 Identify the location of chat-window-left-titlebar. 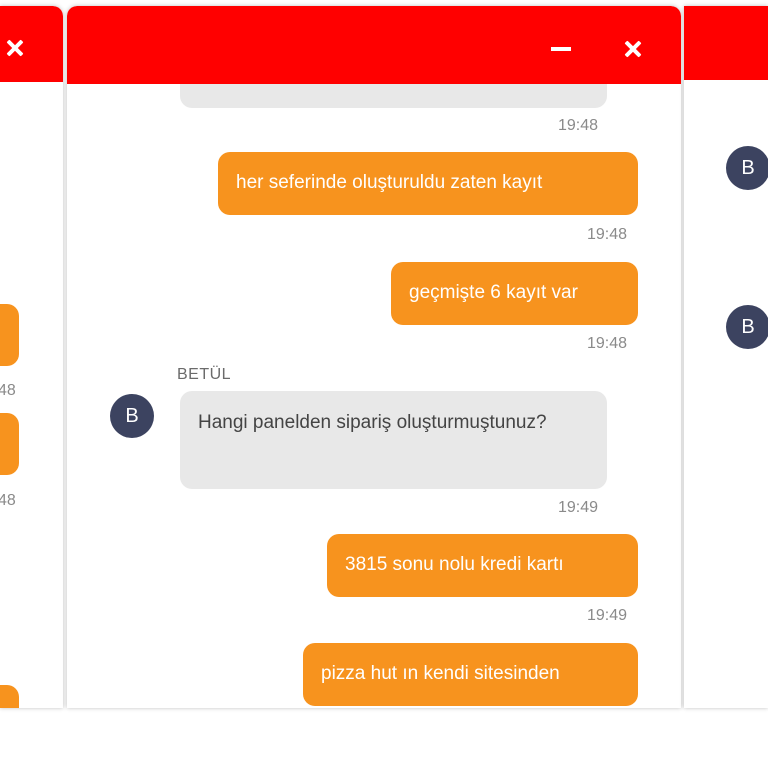
(31, 44).